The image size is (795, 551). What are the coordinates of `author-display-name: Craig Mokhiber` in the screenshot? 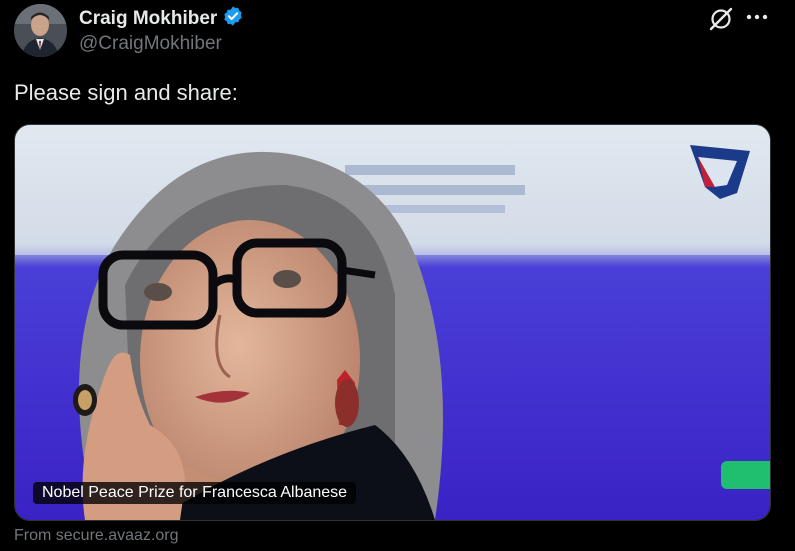 It's located at (148, 19).